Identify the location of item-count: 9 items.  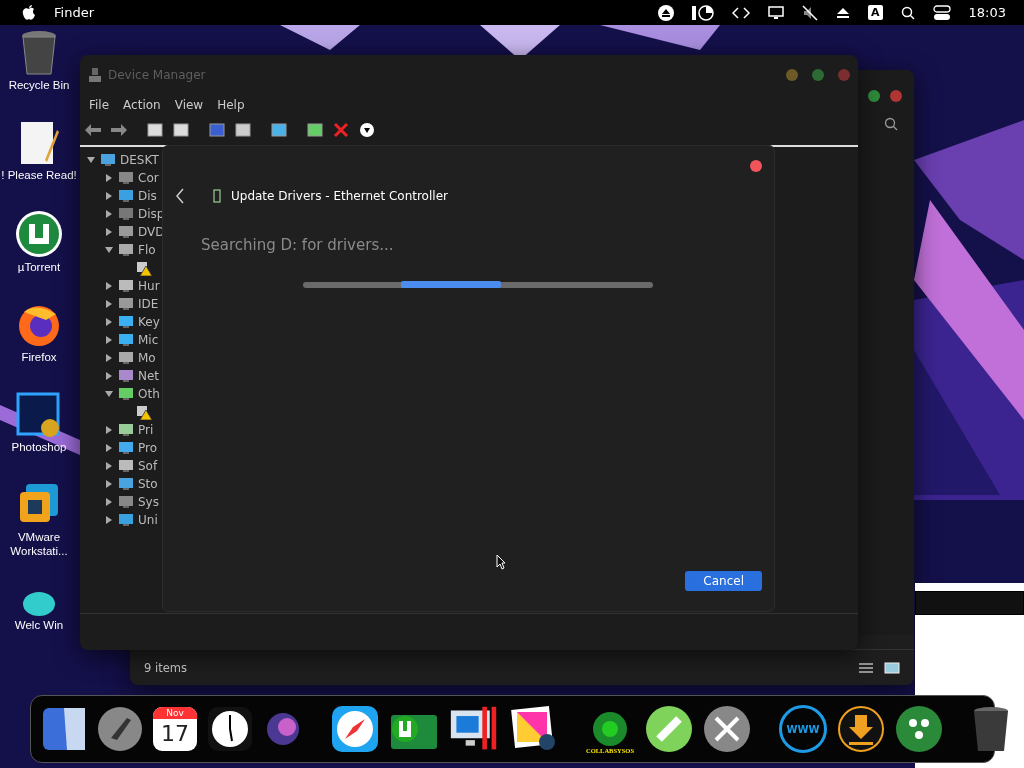
(165, 667).